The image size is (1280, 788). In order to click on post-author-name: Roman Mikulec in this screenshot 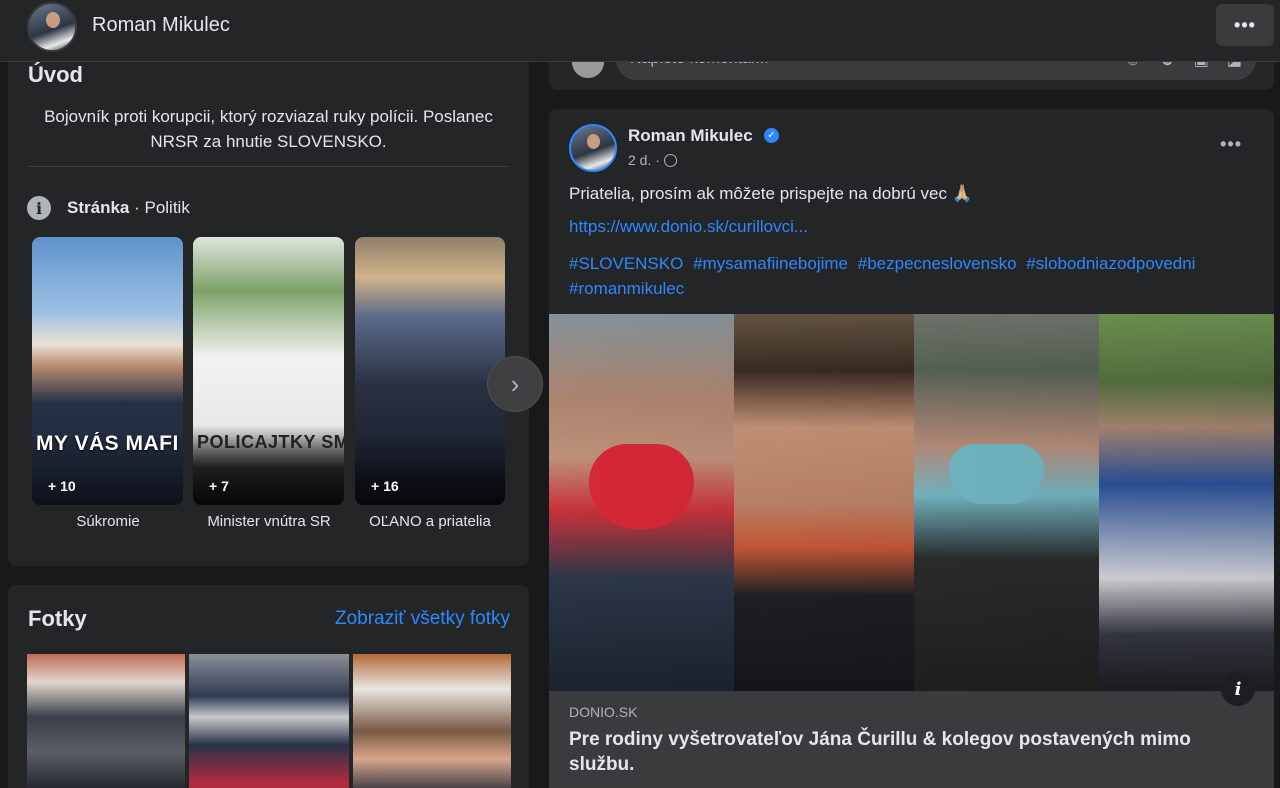, I will do `click(690, 136)`.